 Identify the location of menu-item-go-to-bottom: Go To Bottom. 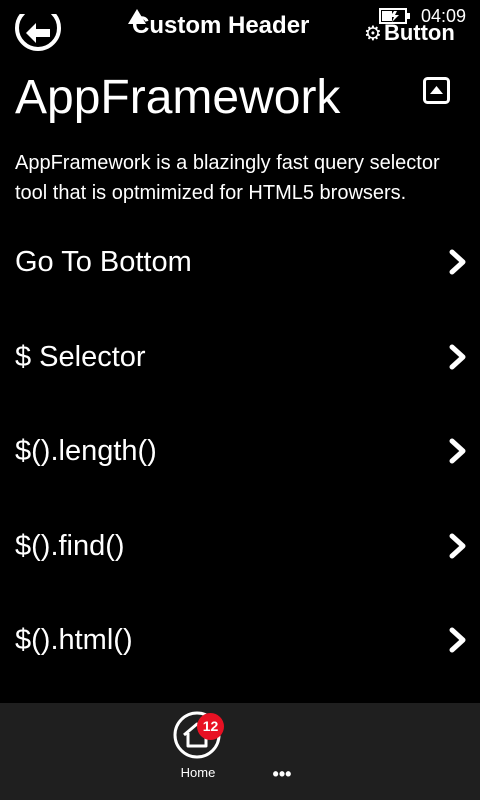
(240, 262).